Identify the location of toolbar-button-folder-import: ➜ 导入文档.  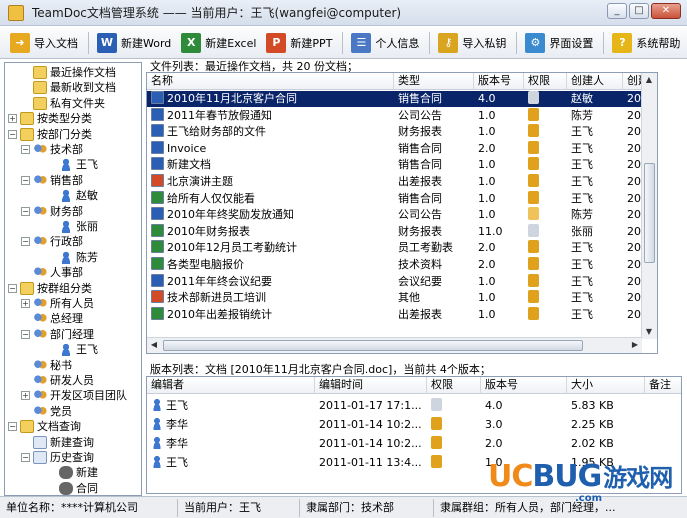
(45, 43).